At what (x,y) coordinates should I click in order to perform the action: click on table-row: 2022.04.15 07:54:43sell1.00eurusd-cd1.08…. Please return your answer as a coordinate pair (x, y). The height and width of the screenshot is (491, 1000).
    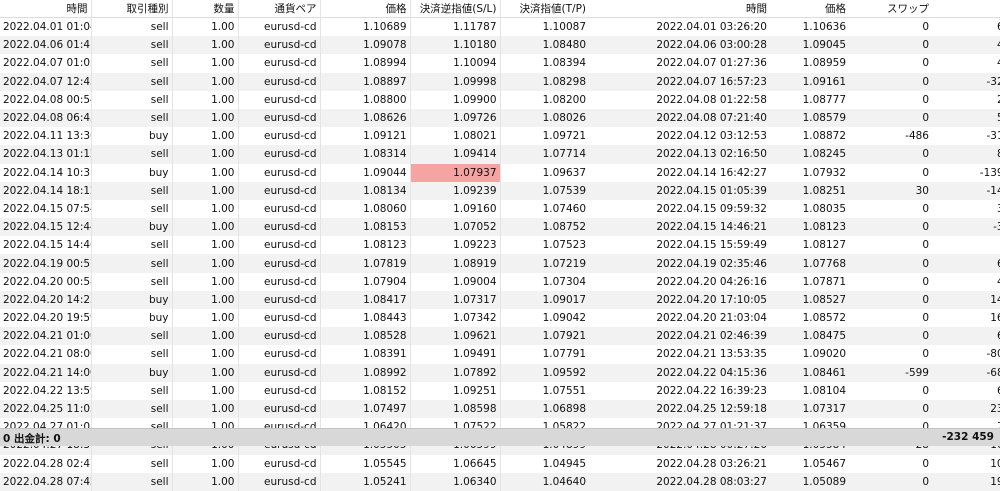
    Looking at the image, I should click on (500, 209).